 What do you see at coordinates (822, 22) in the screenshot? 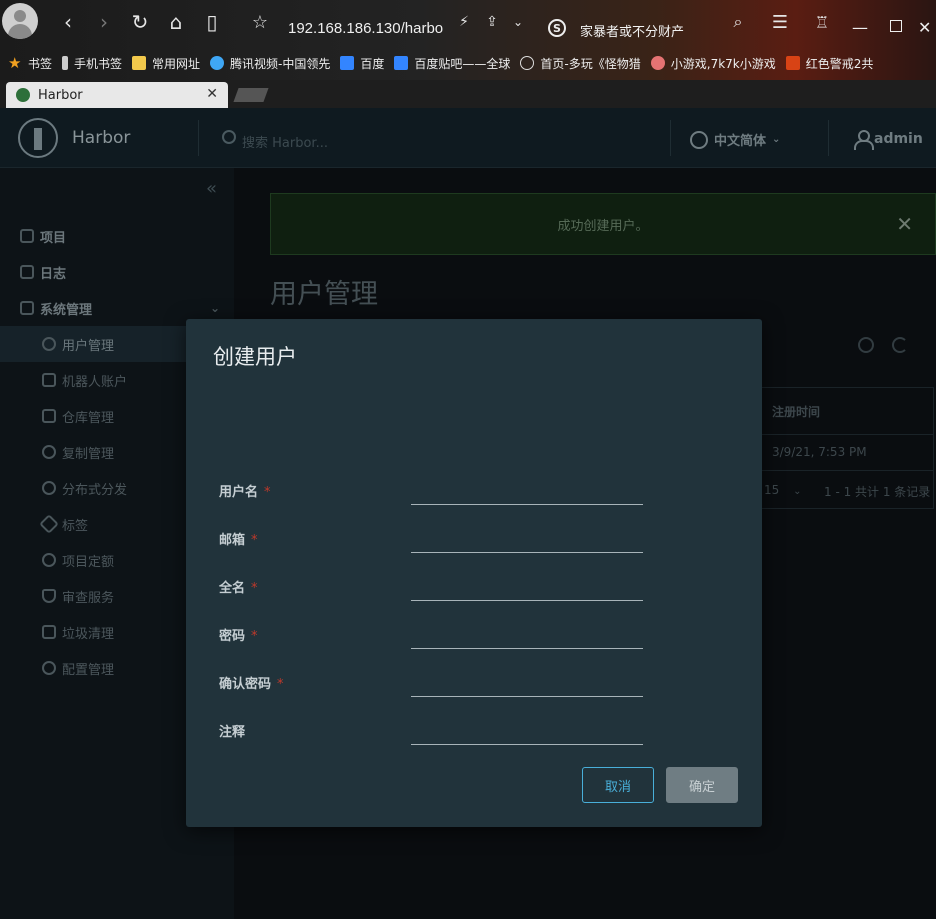
I see `shirt-icon: ♖` at bounding box center [822, 22].